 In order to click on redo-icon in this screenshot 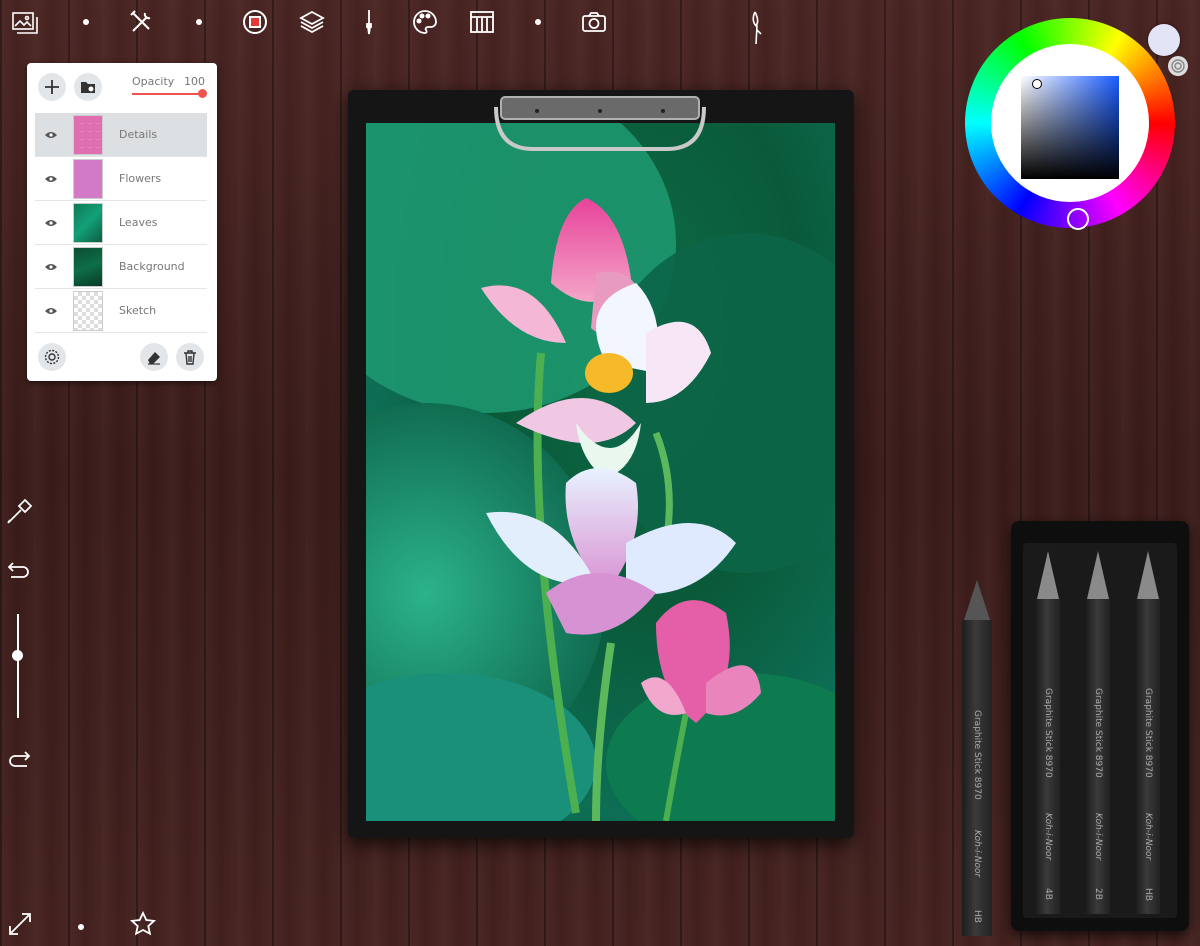, I will do `click(20, 759)`.